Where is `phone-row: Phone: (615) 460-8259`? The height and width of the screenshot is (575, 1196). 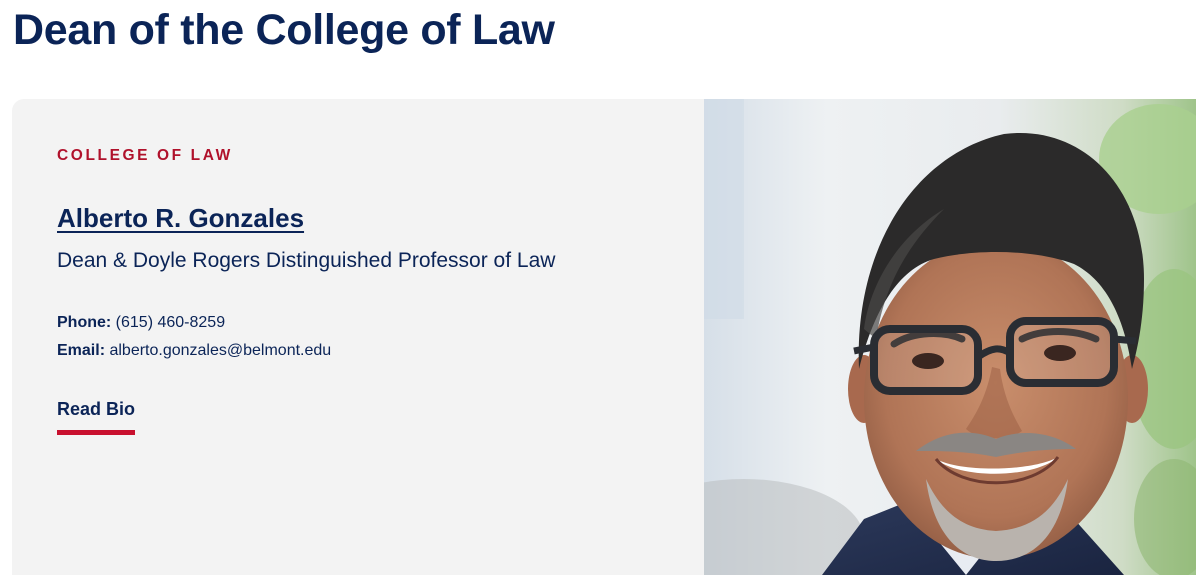
phone-row: Phone: (615) 460-8259 is located at coordinates (141, 323).